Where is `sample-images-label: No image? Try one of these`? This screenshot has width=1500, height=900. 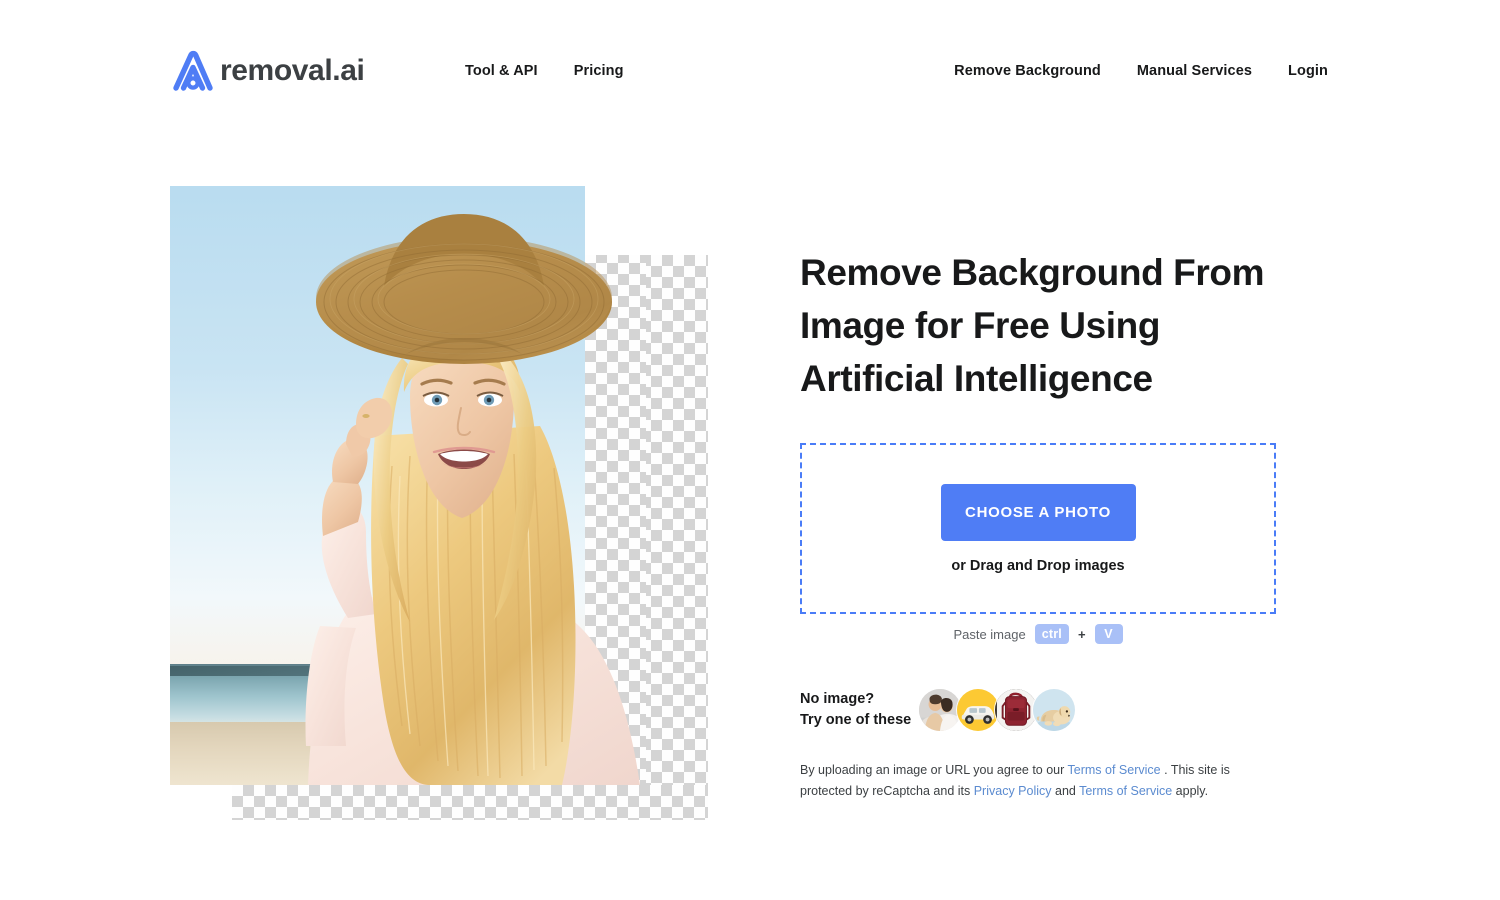
sample-images-label: No image? Try one of these is located at coordinates (859, 710).